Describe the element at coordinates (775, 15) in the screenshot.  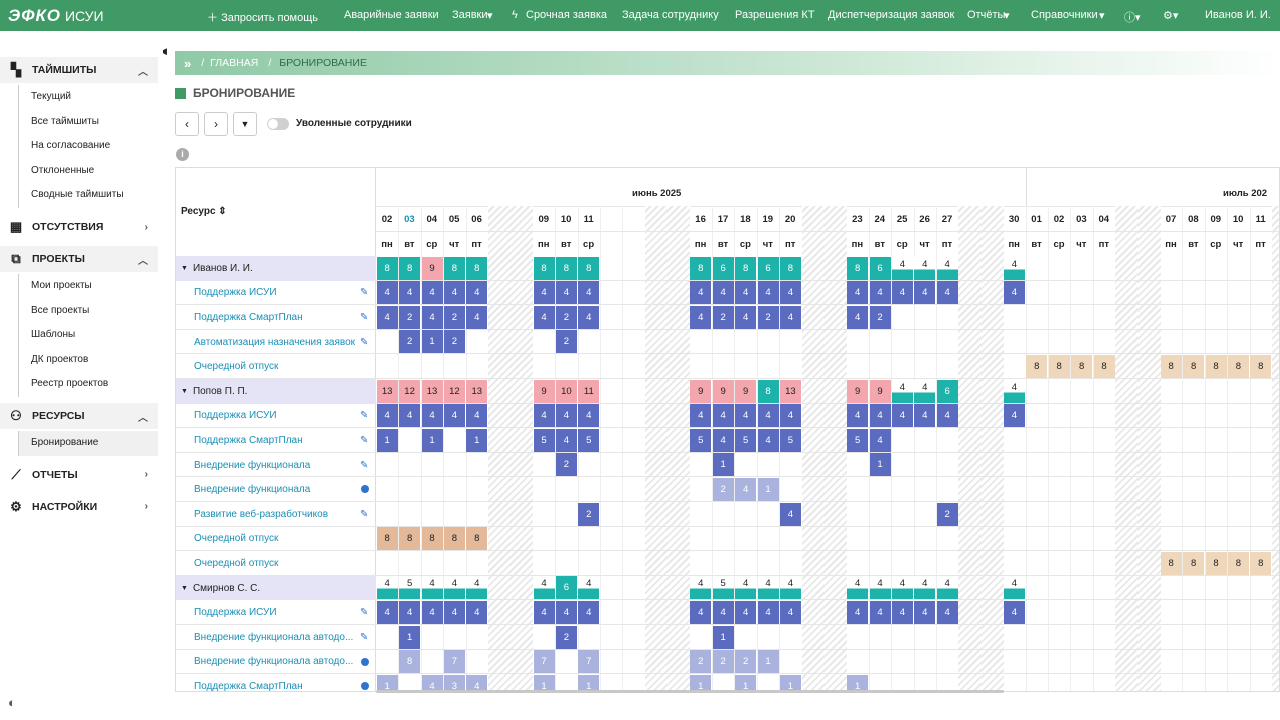
I see `nav-item: Разрешения КТ` at that location.